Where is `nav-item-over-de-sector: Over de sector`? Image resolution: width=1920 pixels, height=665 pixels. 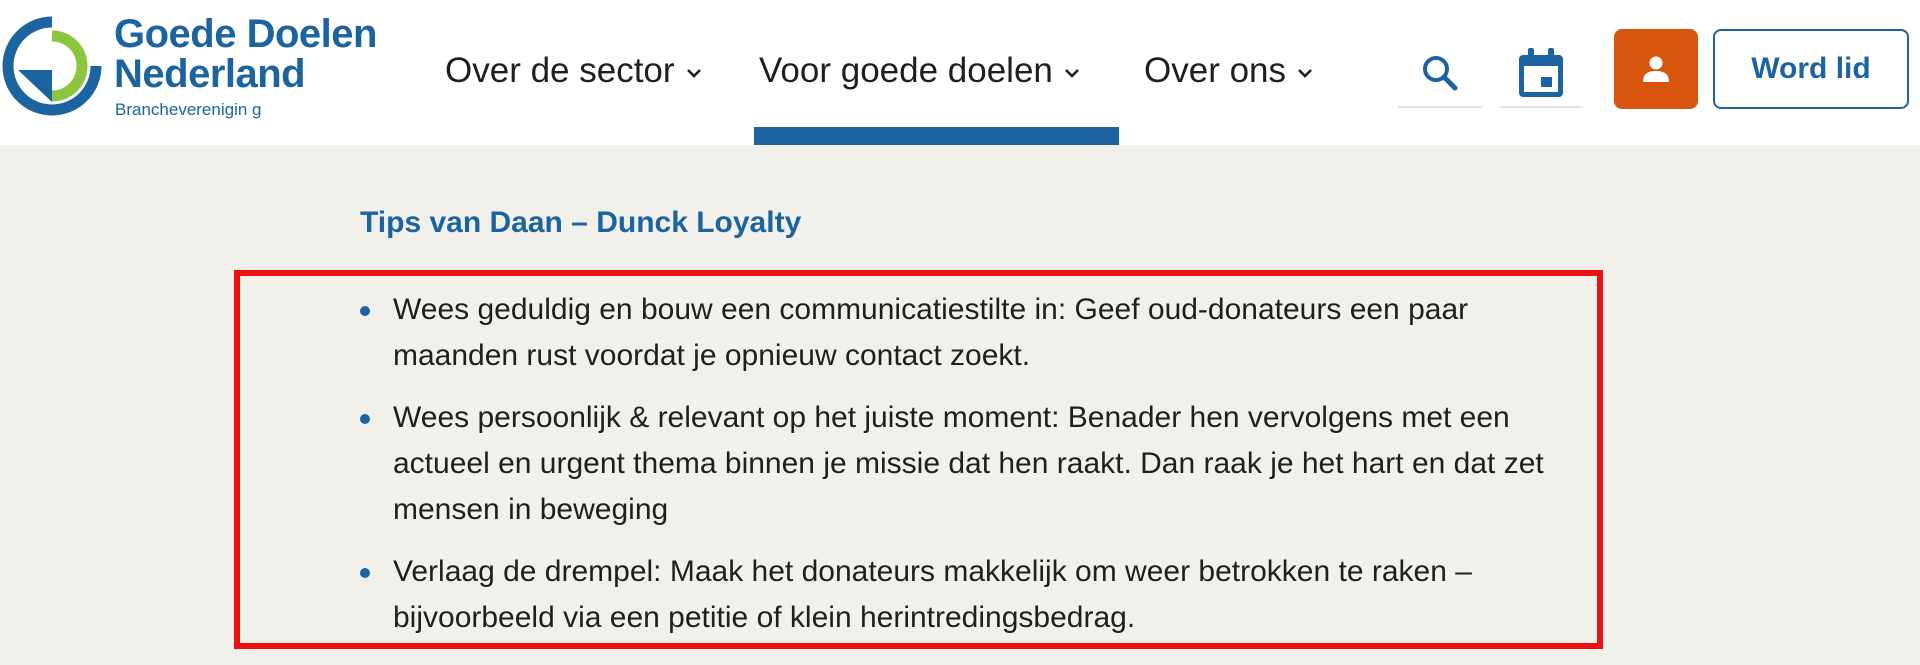
nav-item-over-de-sector: Over de sector is located at coordinates (574, 71).